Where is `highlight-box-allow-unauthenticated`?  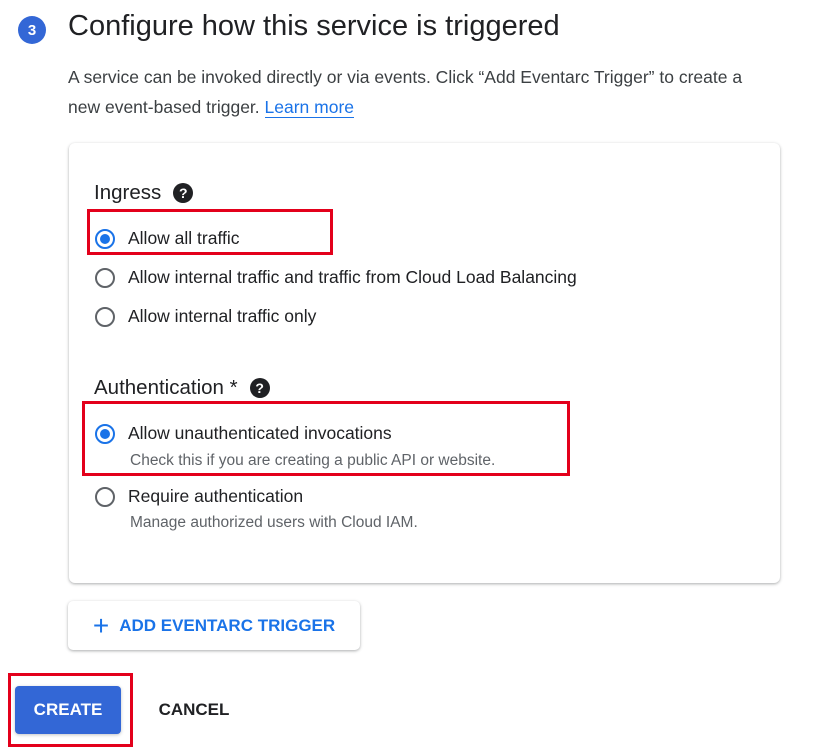 highlight-box-allow-unauthenticated is located at coordinates (326, 438).